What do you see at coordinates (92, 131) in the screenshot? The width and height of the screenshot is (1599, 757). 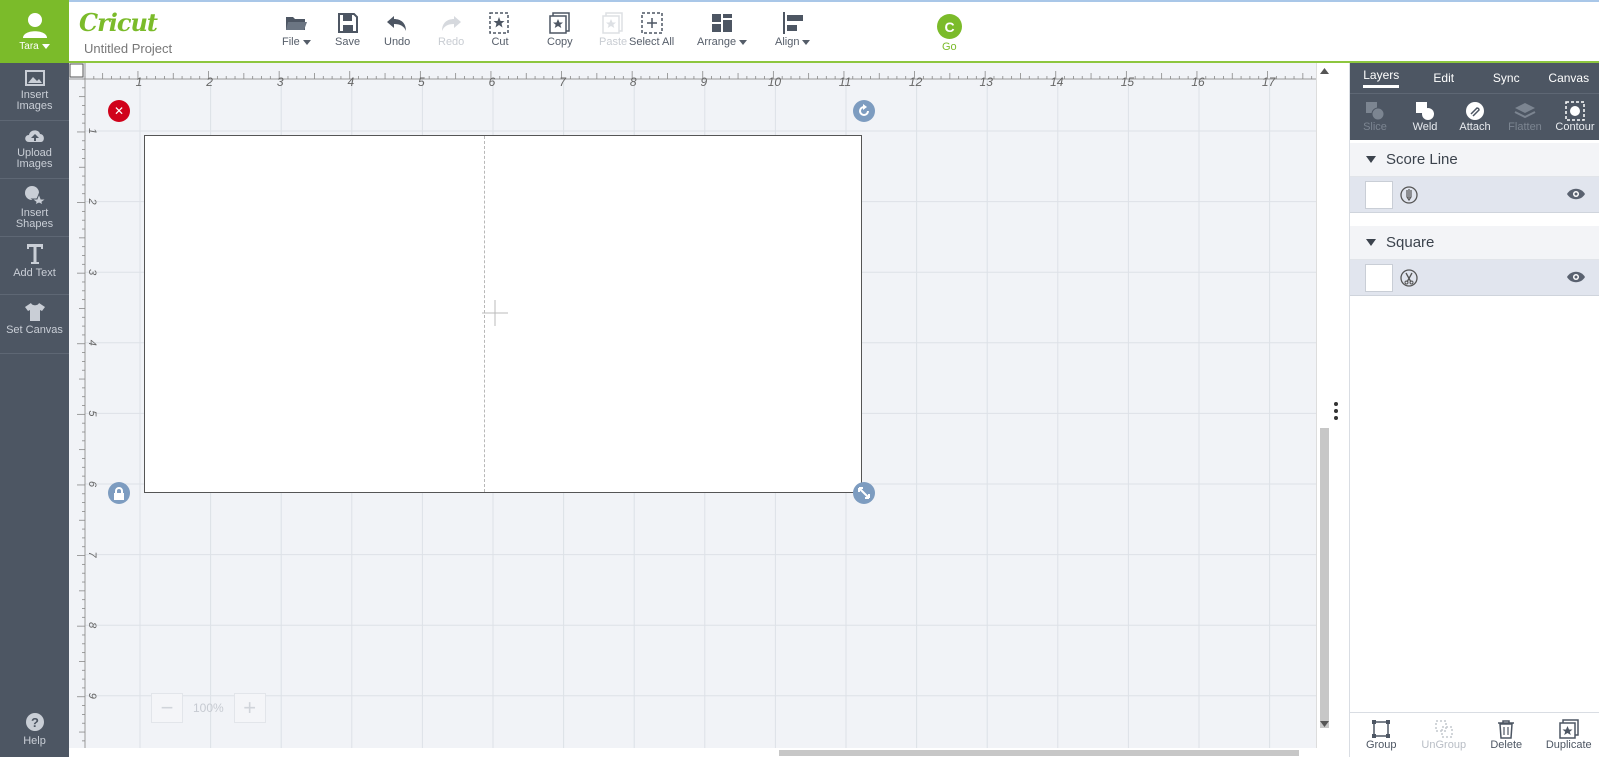 I see `ruler-left-label: 1` at bounding box center [92, 131].